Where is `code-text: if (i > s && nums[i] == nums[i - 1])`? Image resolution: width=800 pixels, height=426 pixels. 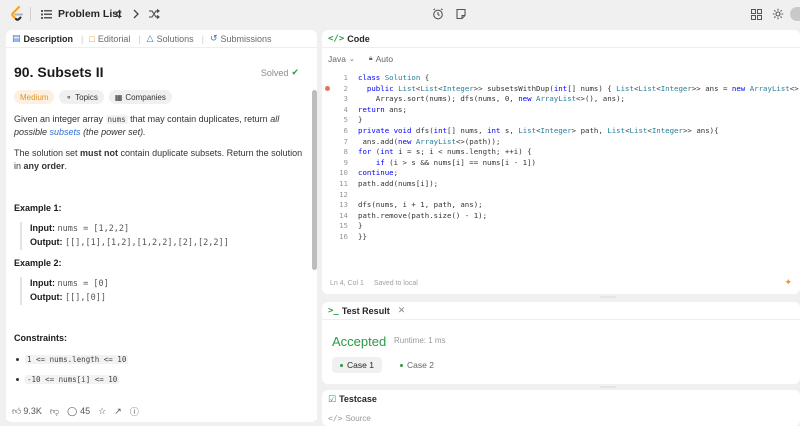 code-text: if (i > s && nums[i] == nums[i - 1]) is located at coordinates (456, 162).